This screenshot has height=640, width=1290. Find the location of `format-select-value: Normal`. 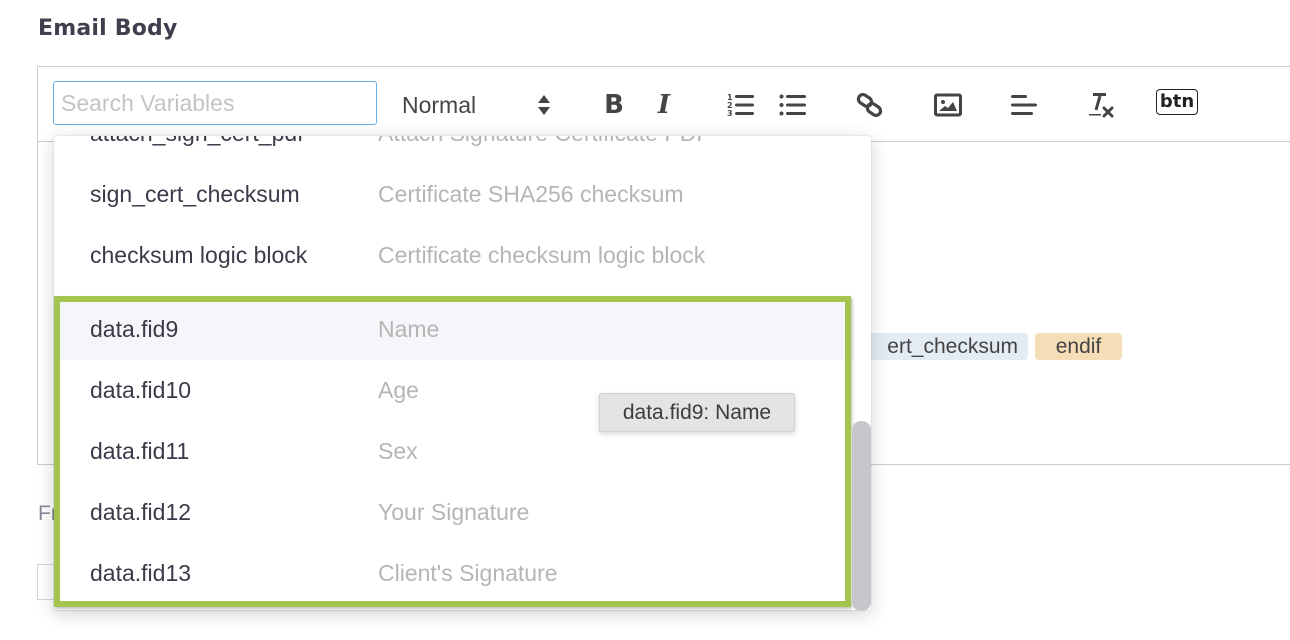

format-select-value: Normal is located at coordinates (439, 104).